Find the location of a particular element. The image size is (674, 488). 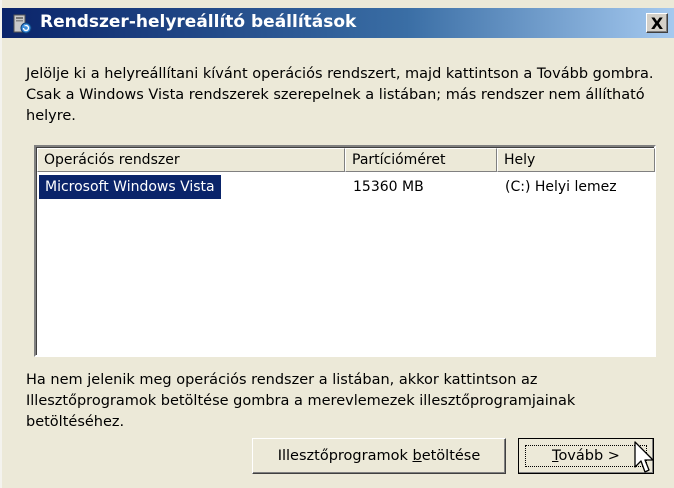

mouse-pointer-icon is located at coordinates (644, 457).